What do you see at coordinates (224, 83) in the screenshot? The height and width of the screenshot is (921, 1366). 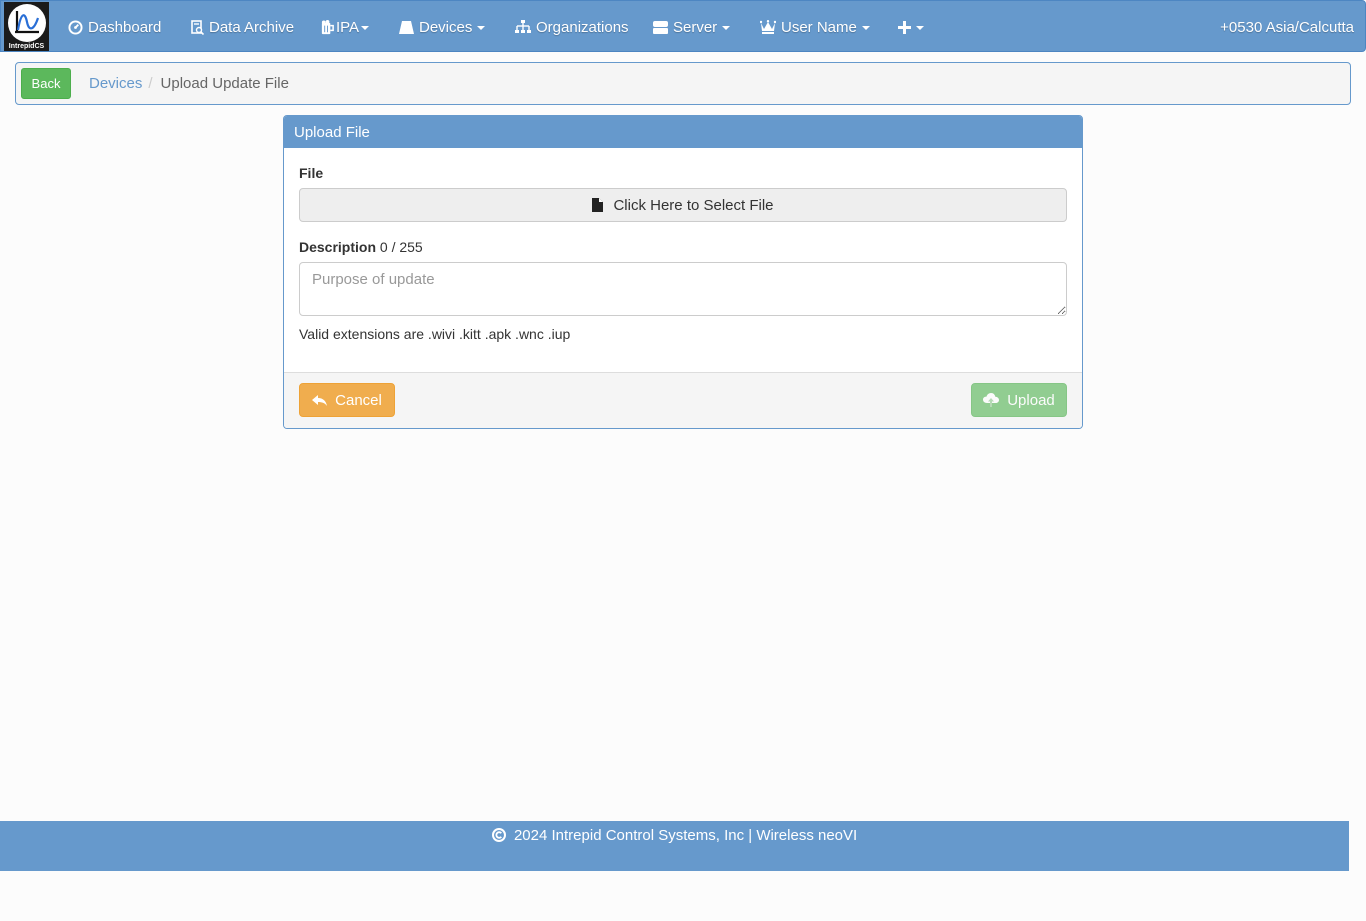 I see `breadcrumb-current-page: Upload Update File` at bounding box center [224, 83].